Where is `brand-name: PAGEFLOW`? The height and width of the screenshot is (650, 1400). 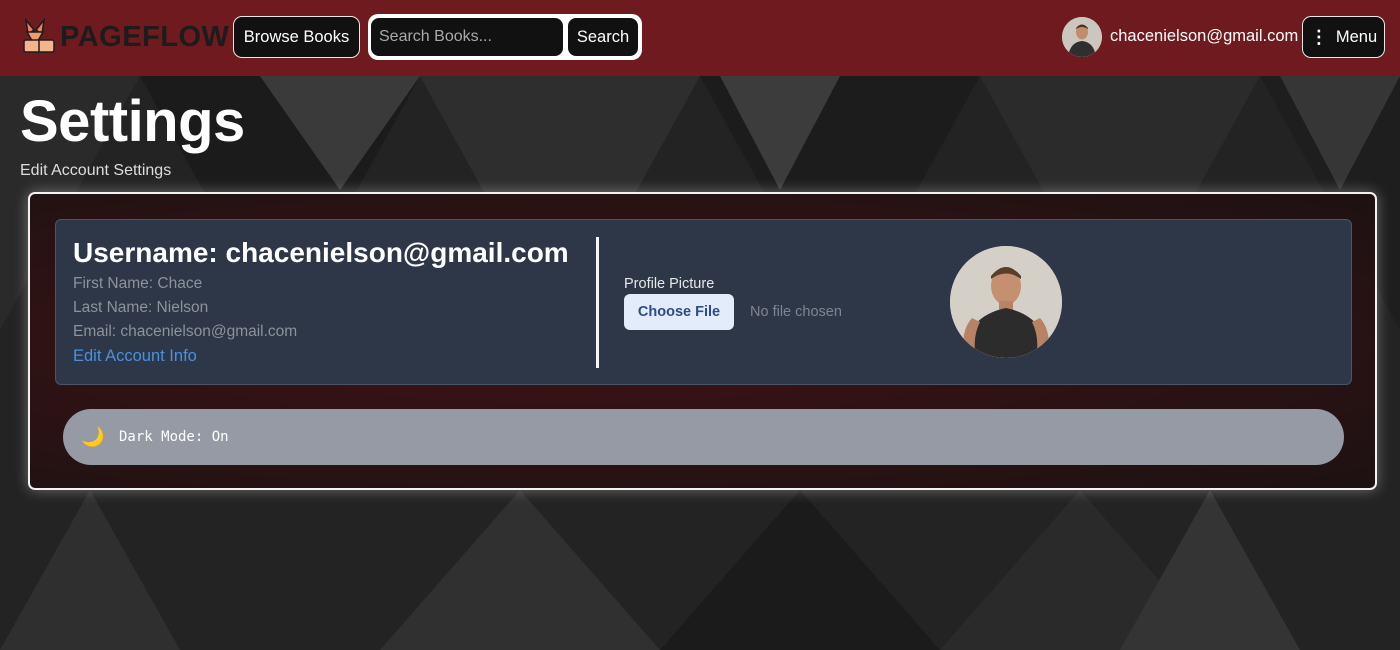
brand-name: PAGEFLOW is located at coordinates (145, 36).